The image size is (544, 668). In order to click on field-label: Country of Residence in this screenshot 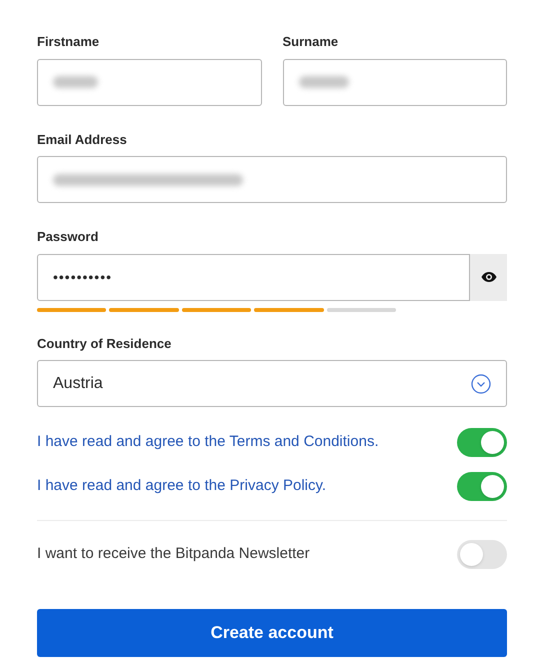, I will do `click(104, 343)`.